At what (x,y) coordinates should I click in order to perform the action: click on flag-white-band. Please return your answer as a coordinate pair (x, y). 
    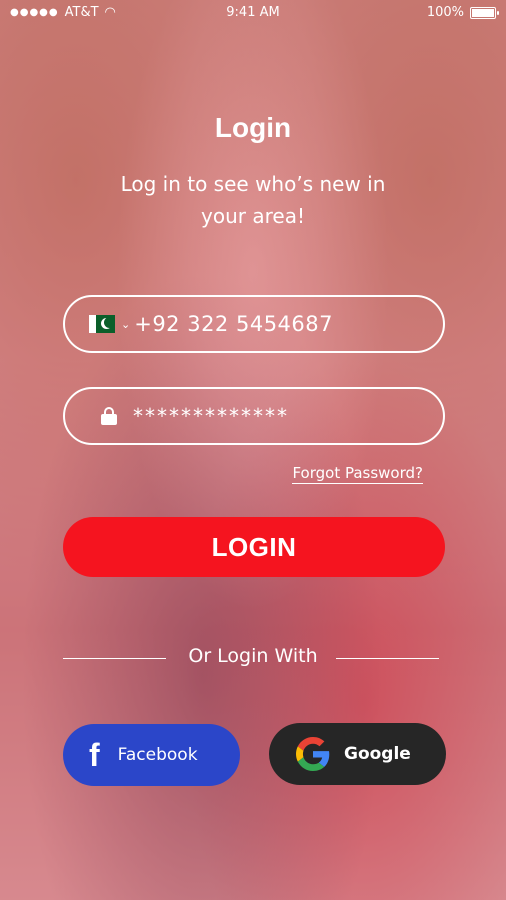
    Looking at the image, I should click on (92, 324).